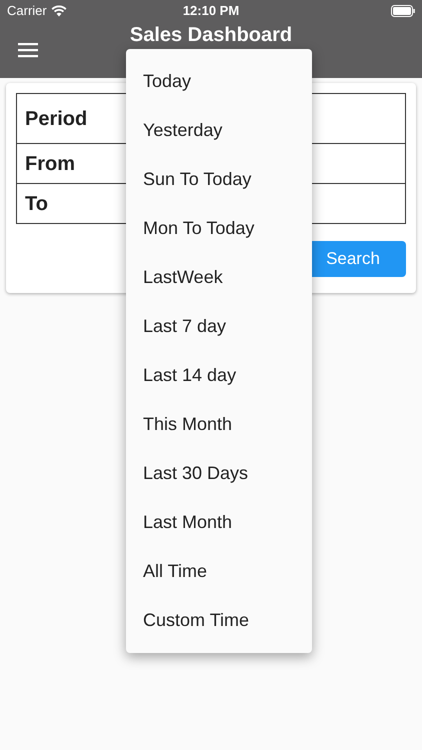 The width and height of the screenshot is (422, 750). I want to click on menu-item: Last 30 Days, so click(219, 473).